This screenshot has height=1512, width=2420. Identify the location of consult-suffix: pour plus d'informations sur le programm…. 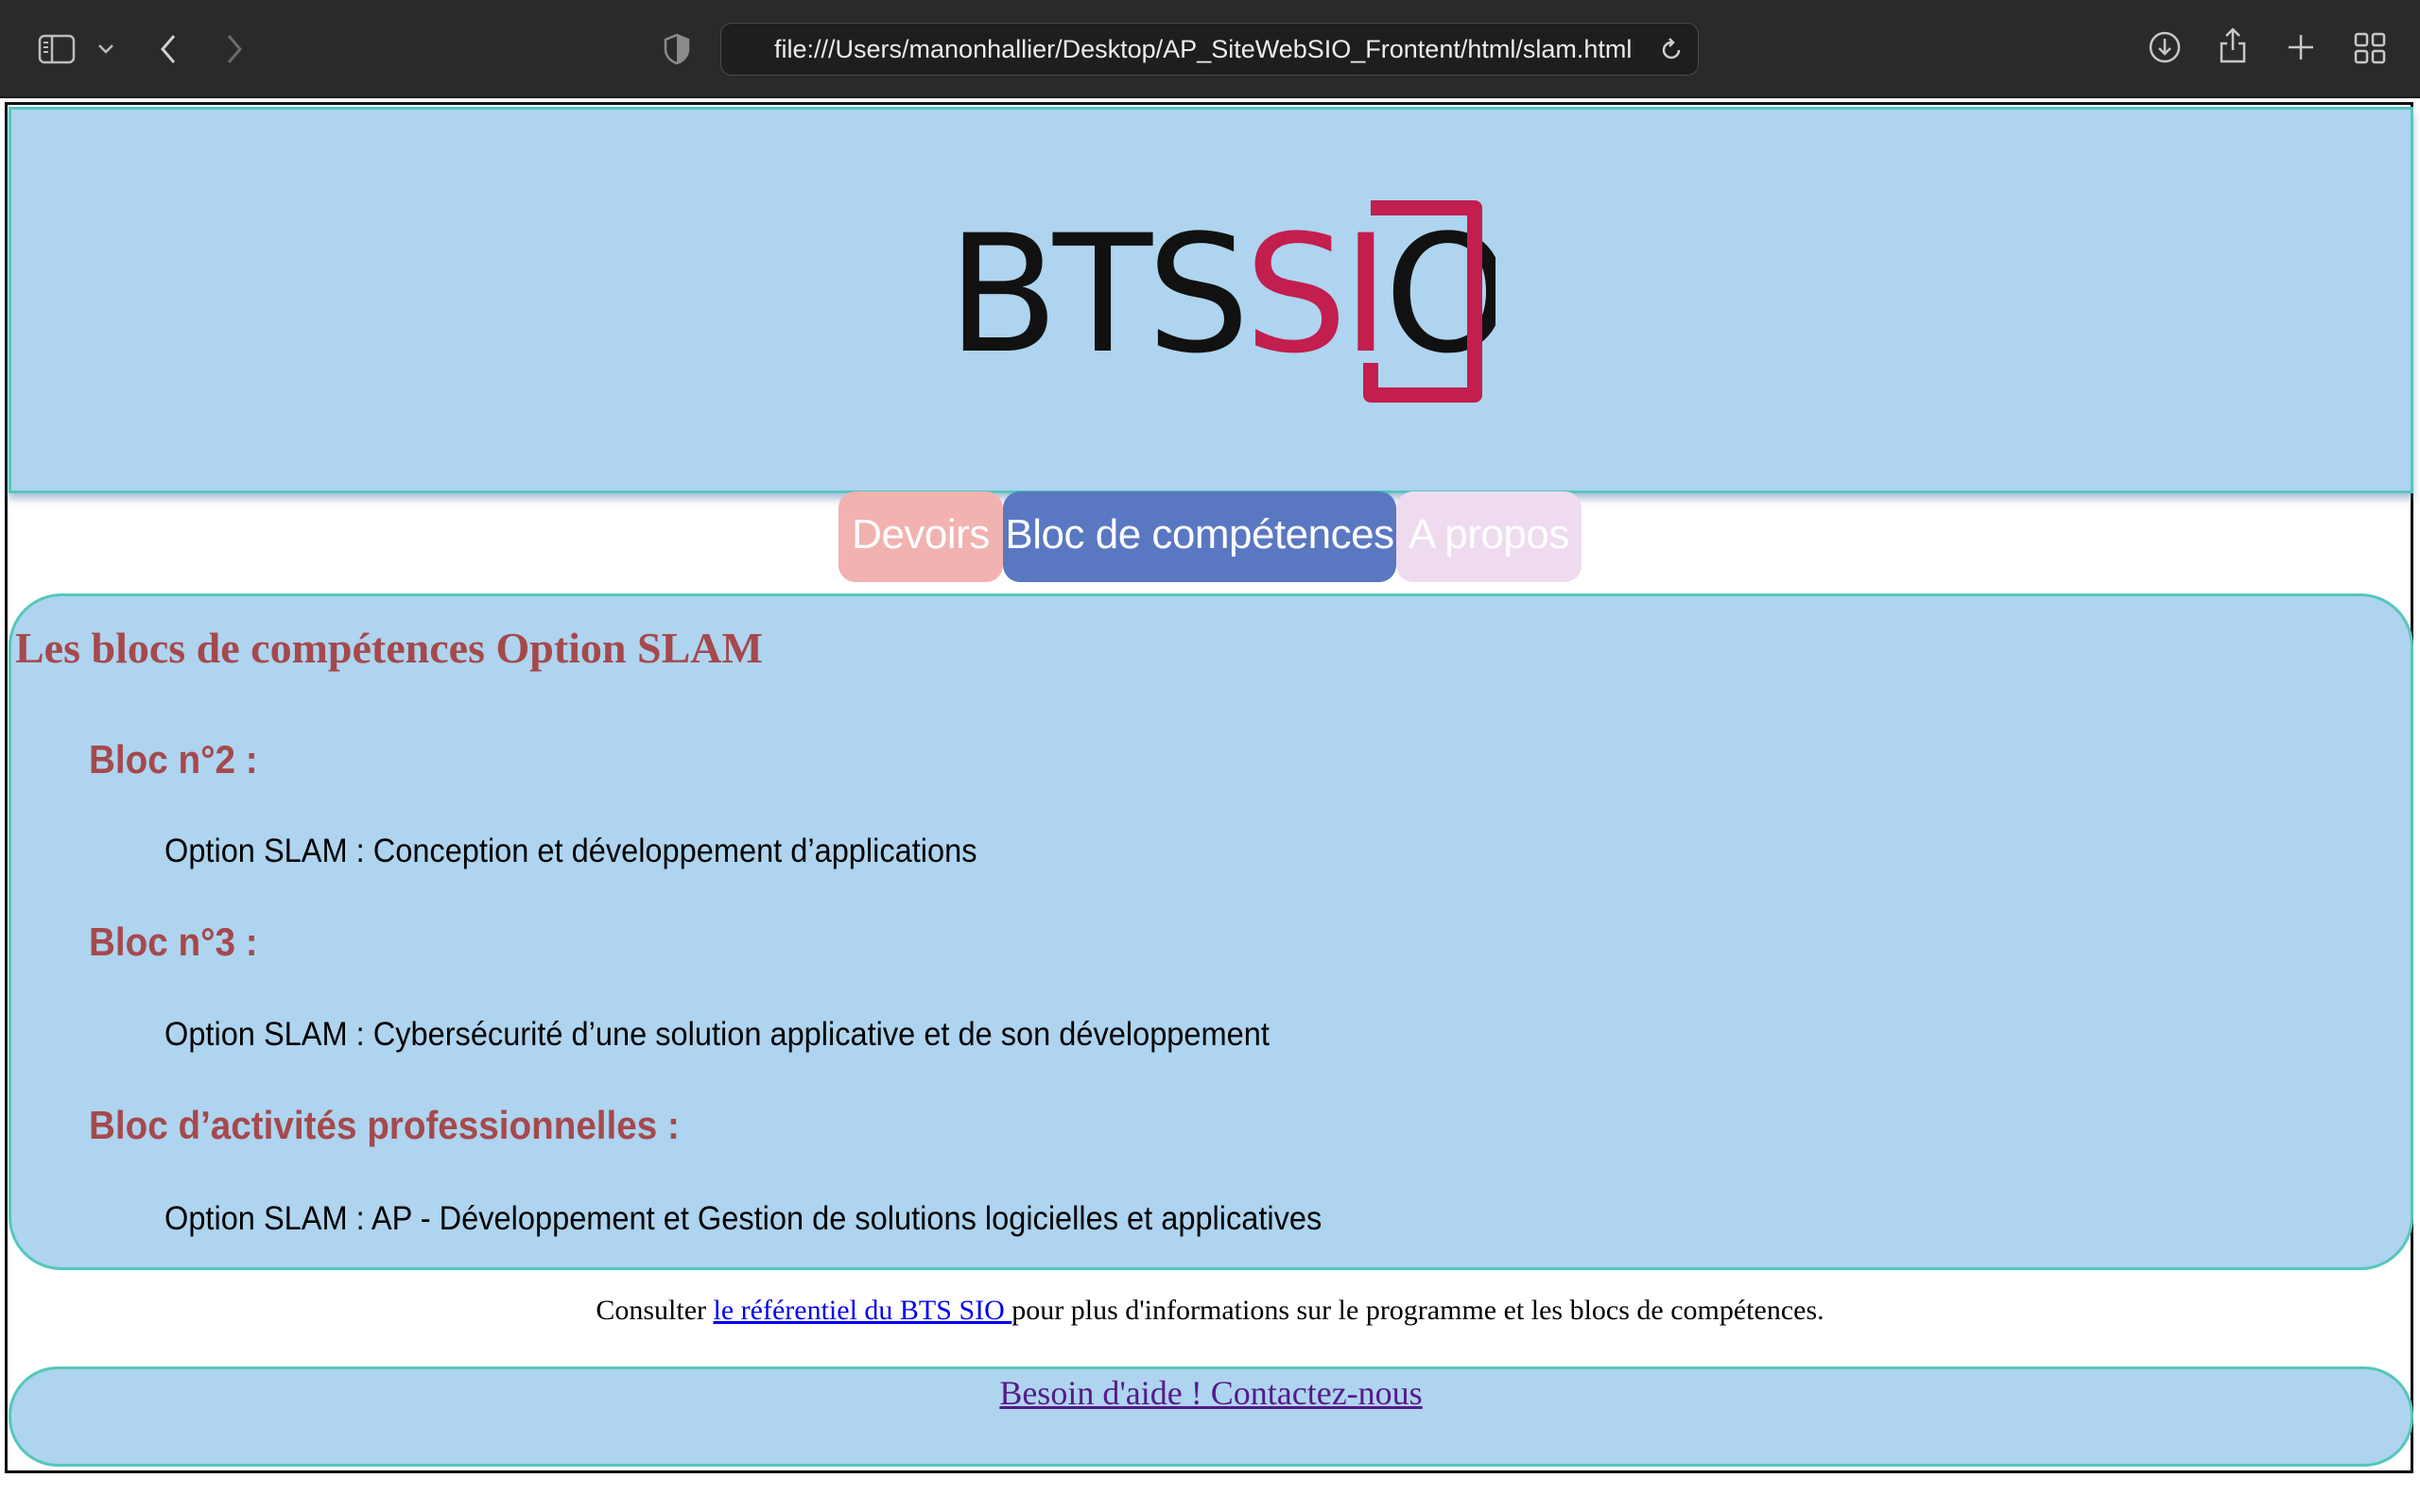
(1417, 1310).